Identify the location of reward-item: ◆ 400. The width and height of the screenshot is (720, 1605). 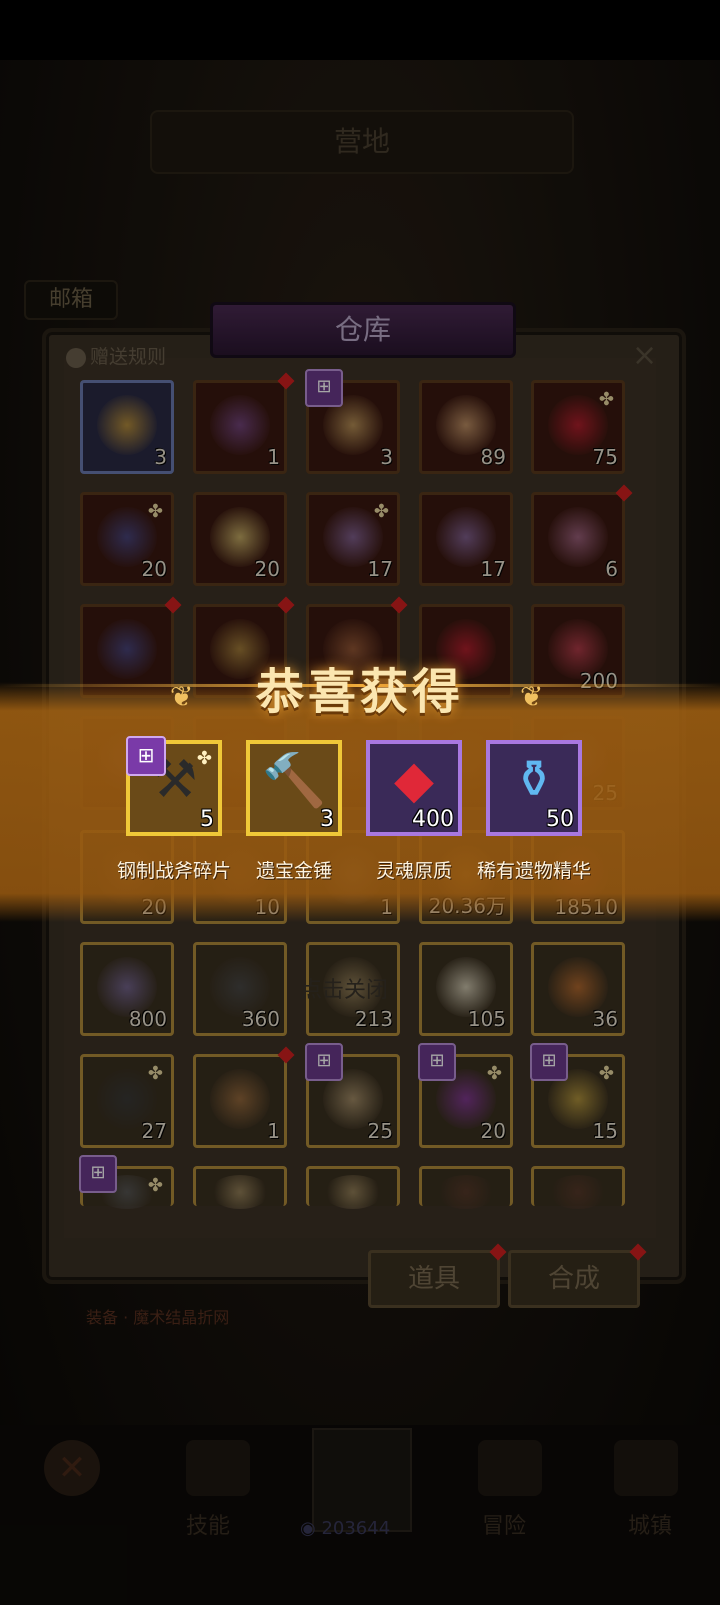
(414, 788).